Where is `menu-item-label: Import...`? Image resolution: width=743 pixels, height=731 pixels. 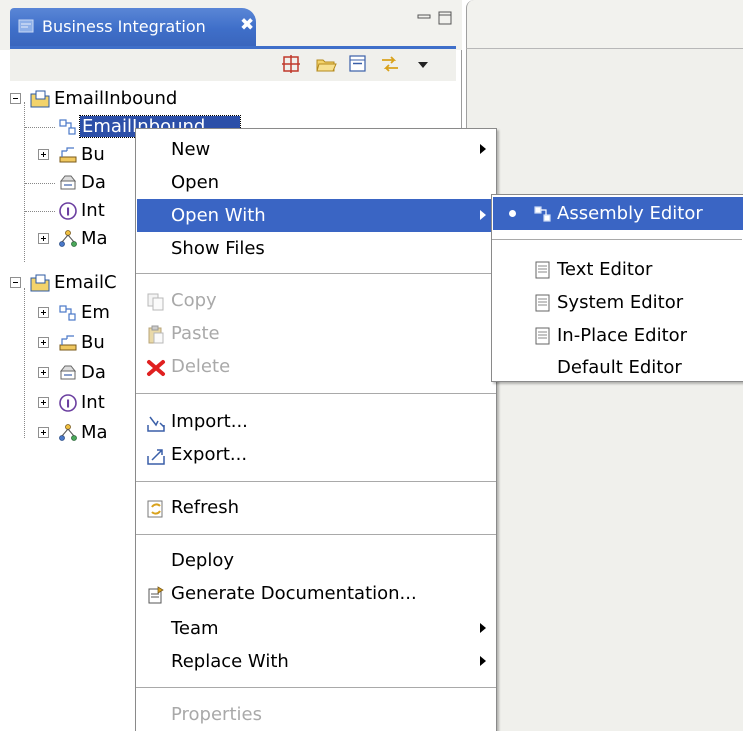
menu-item-label: Import... is located at coordinates (209, 421).